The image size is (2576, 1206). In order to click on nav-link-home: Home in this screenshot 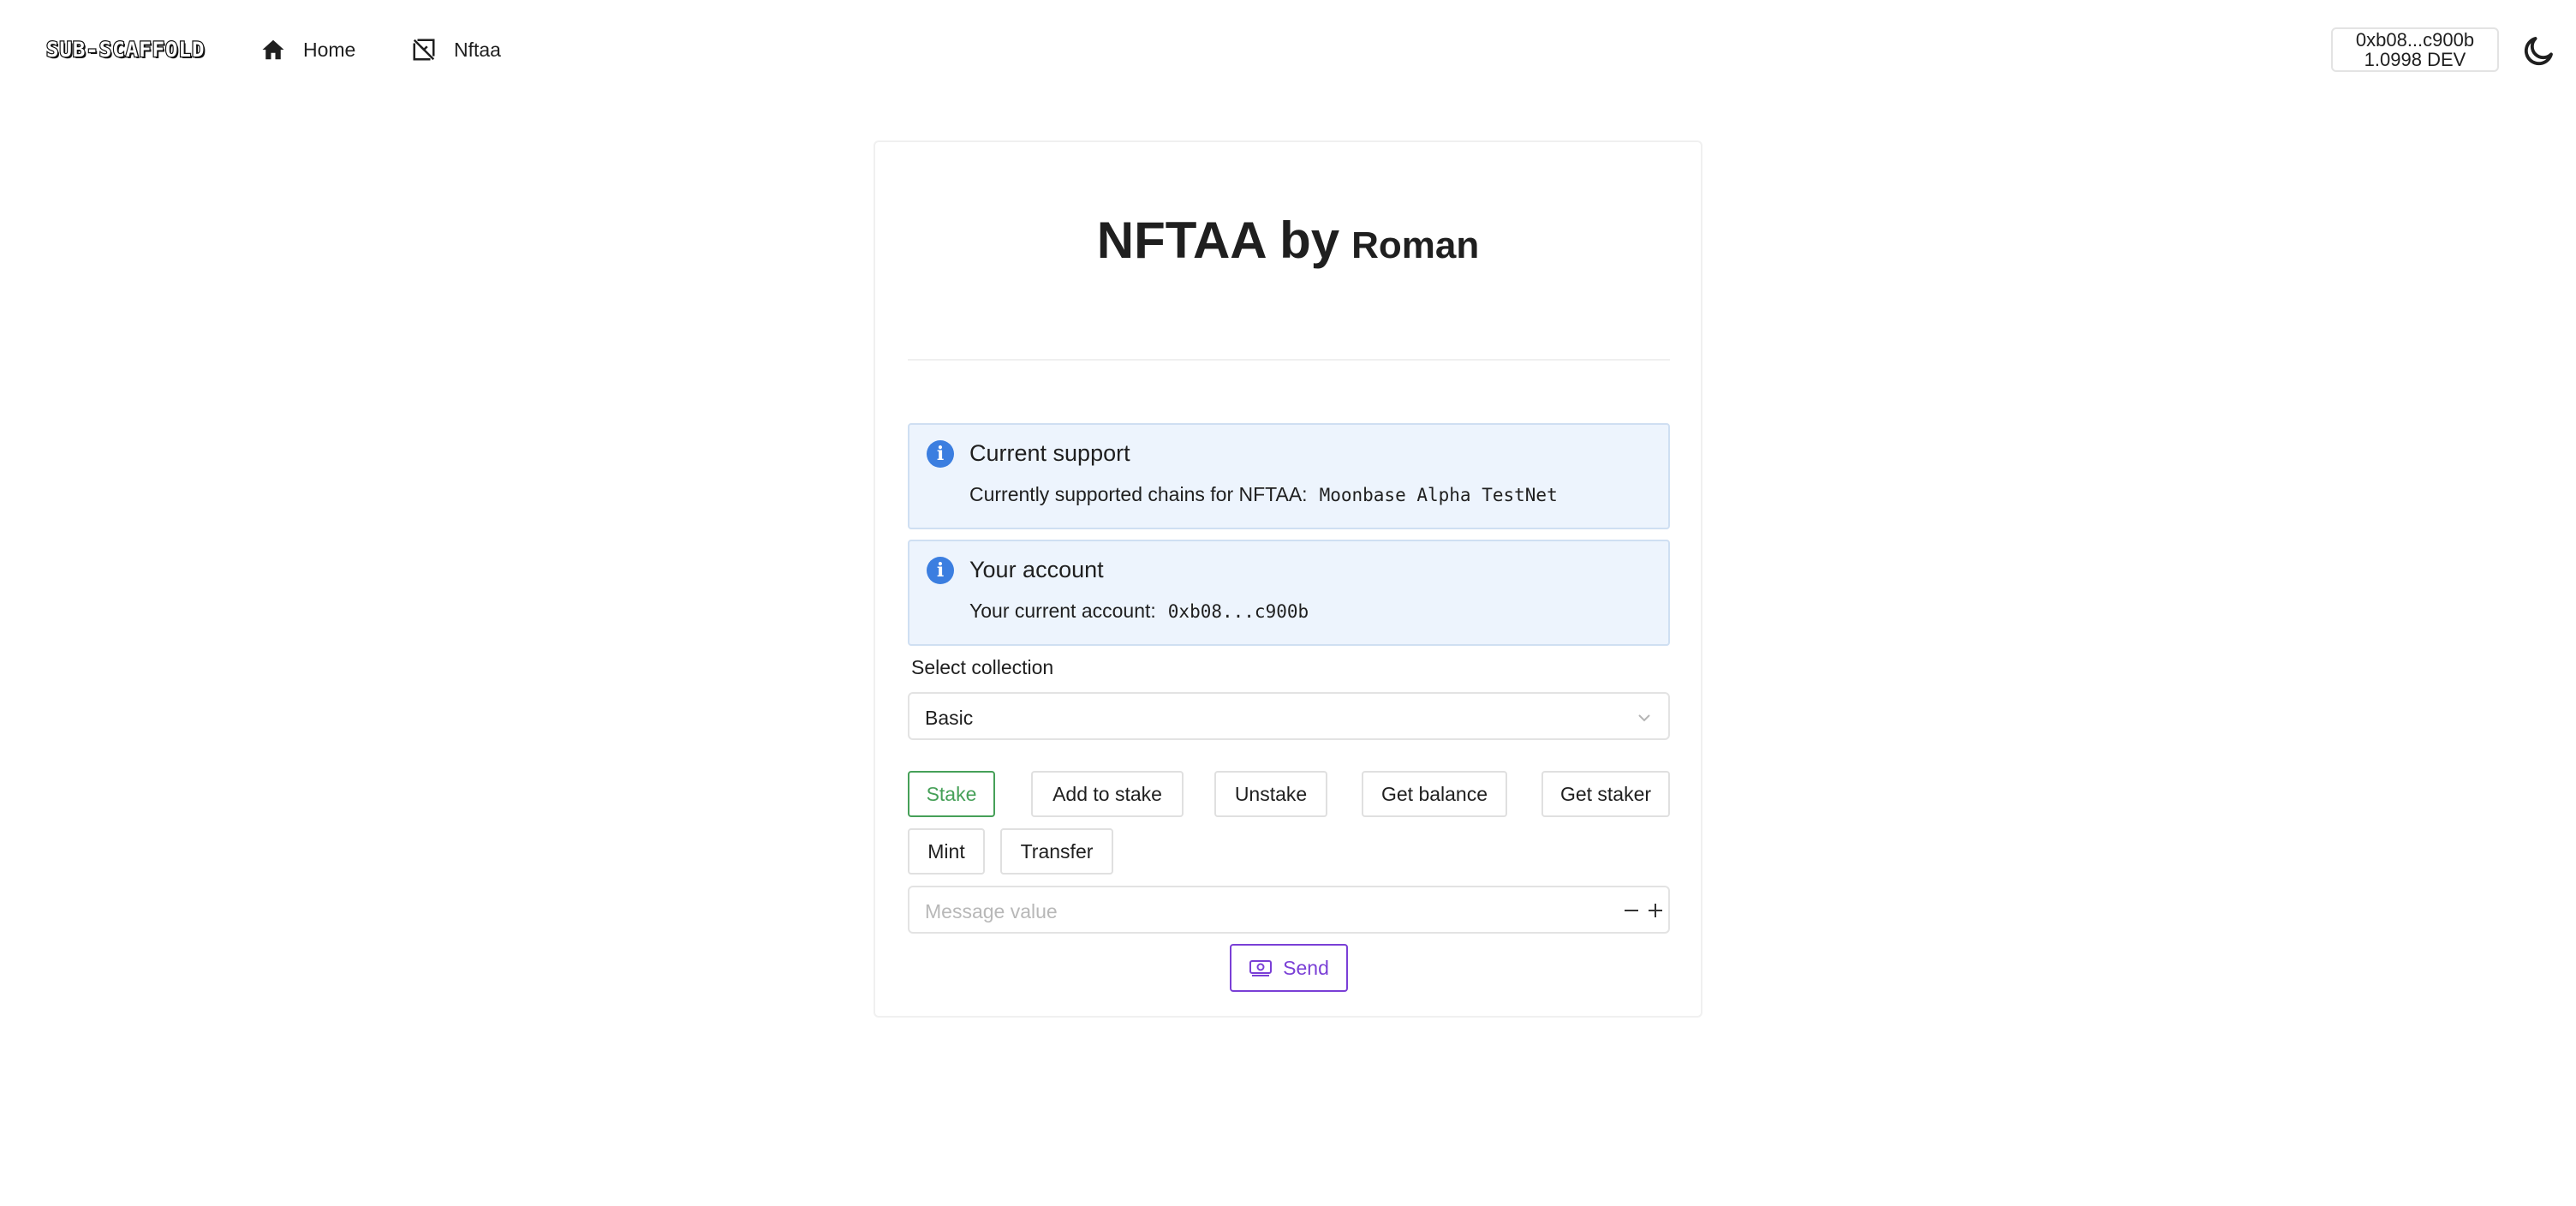, I will do `click(307, 50)`.